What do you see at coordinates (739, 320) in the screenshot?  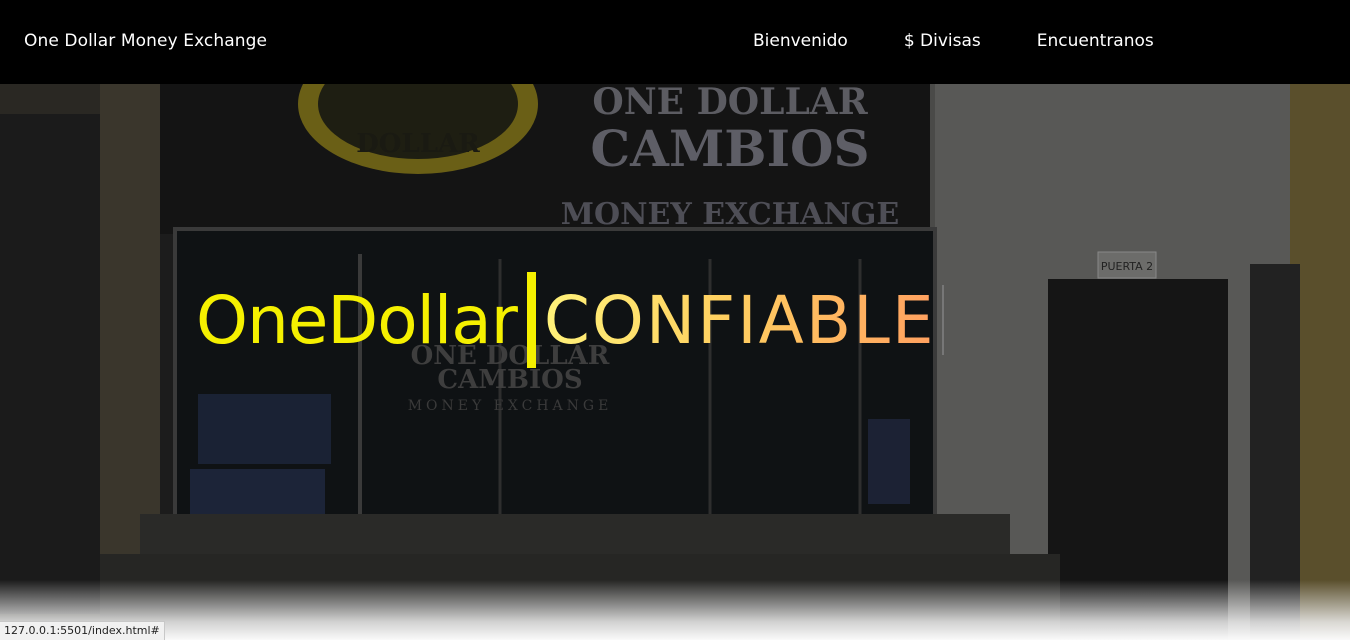 I see `headline-typed-text: CONFIABLE` at bounding box center [739, 320].